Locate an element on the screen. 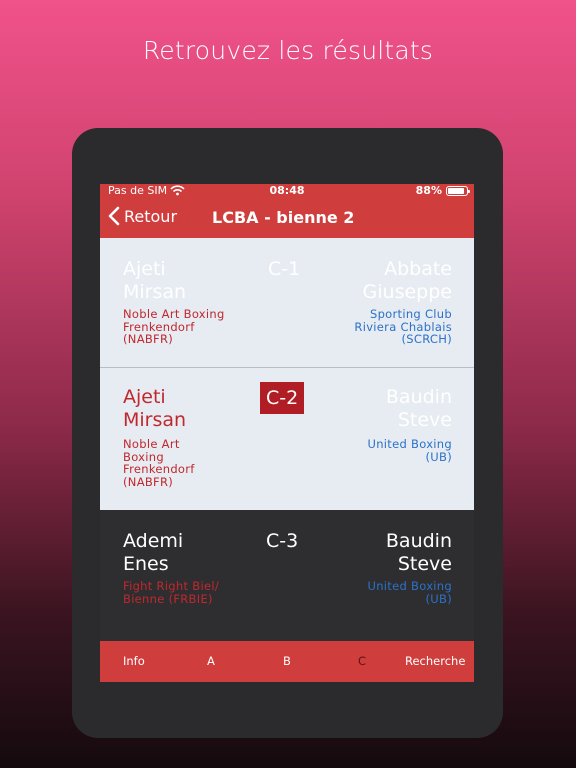 This screenshot has width=576, height=768. left-fighter-club: Fight Right Biel/ Bienne (FRBIE) is located at coordinates (171, 592).